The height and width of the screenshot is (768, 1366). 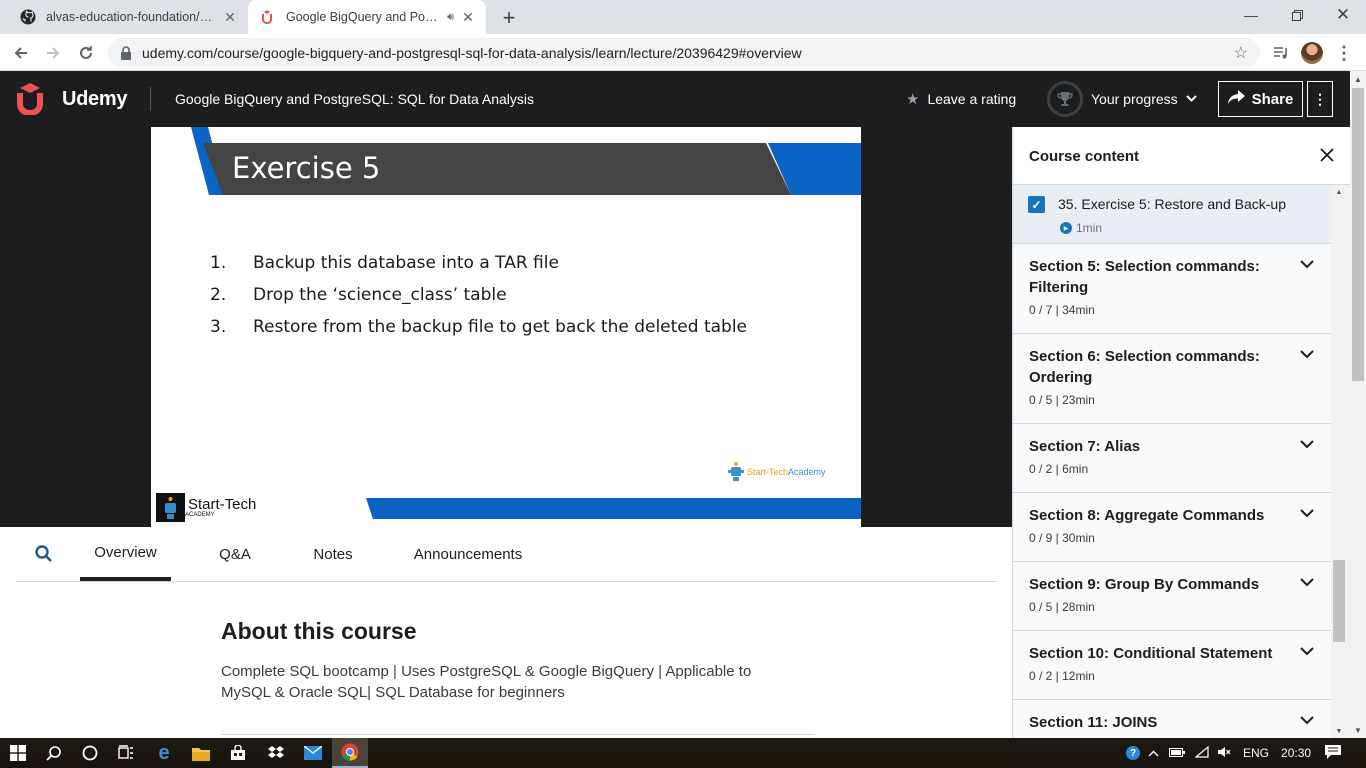 What do you see at coordinates (1065, 99) in the screenshot?
I see `trophy-icon` at bounding box center [1065, 99].